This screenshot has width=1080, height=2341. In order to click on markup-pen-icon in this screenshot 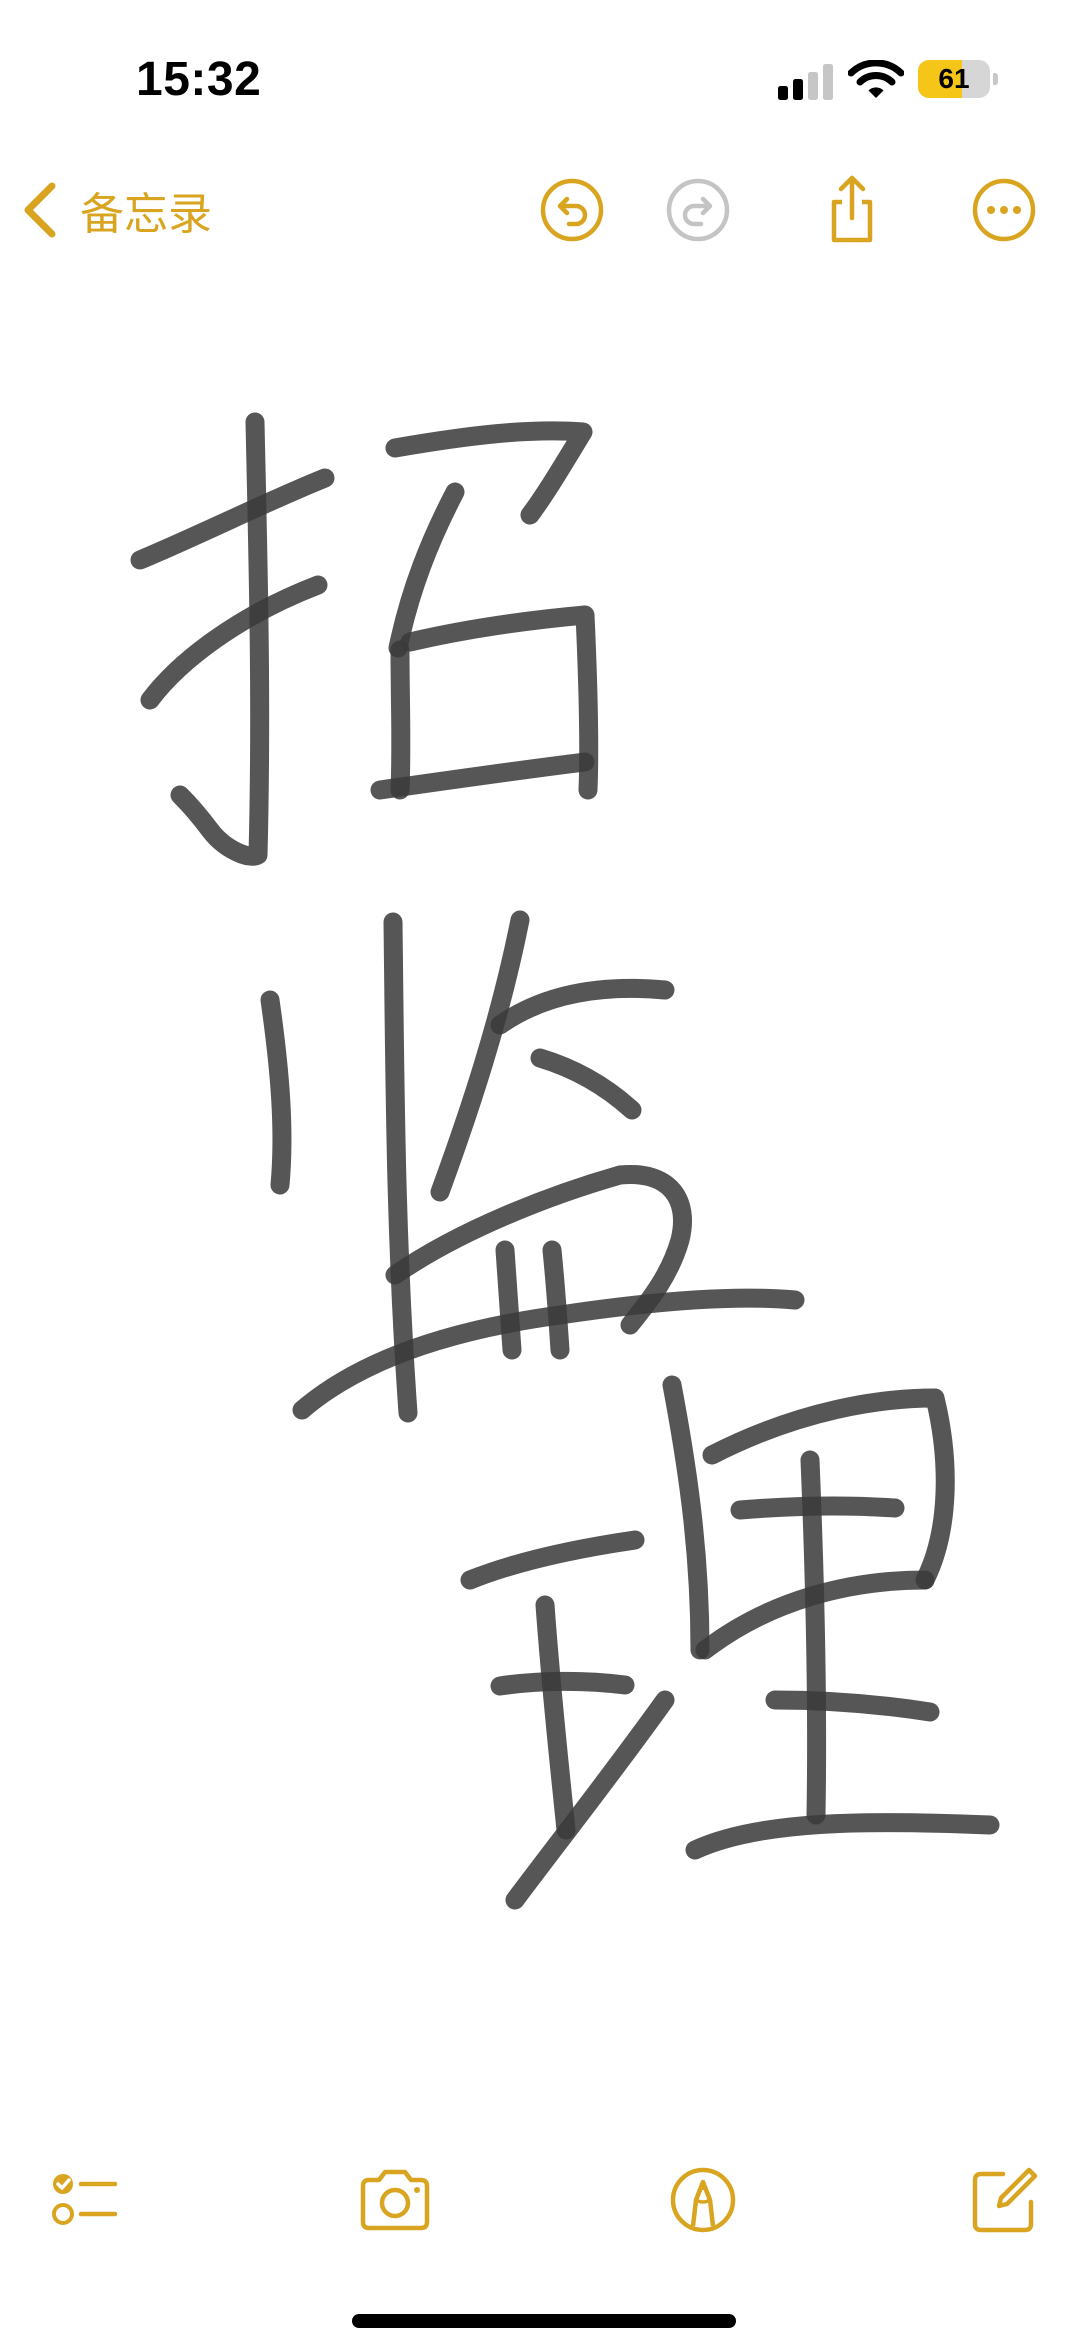, I will do `click(703, 2200)`.